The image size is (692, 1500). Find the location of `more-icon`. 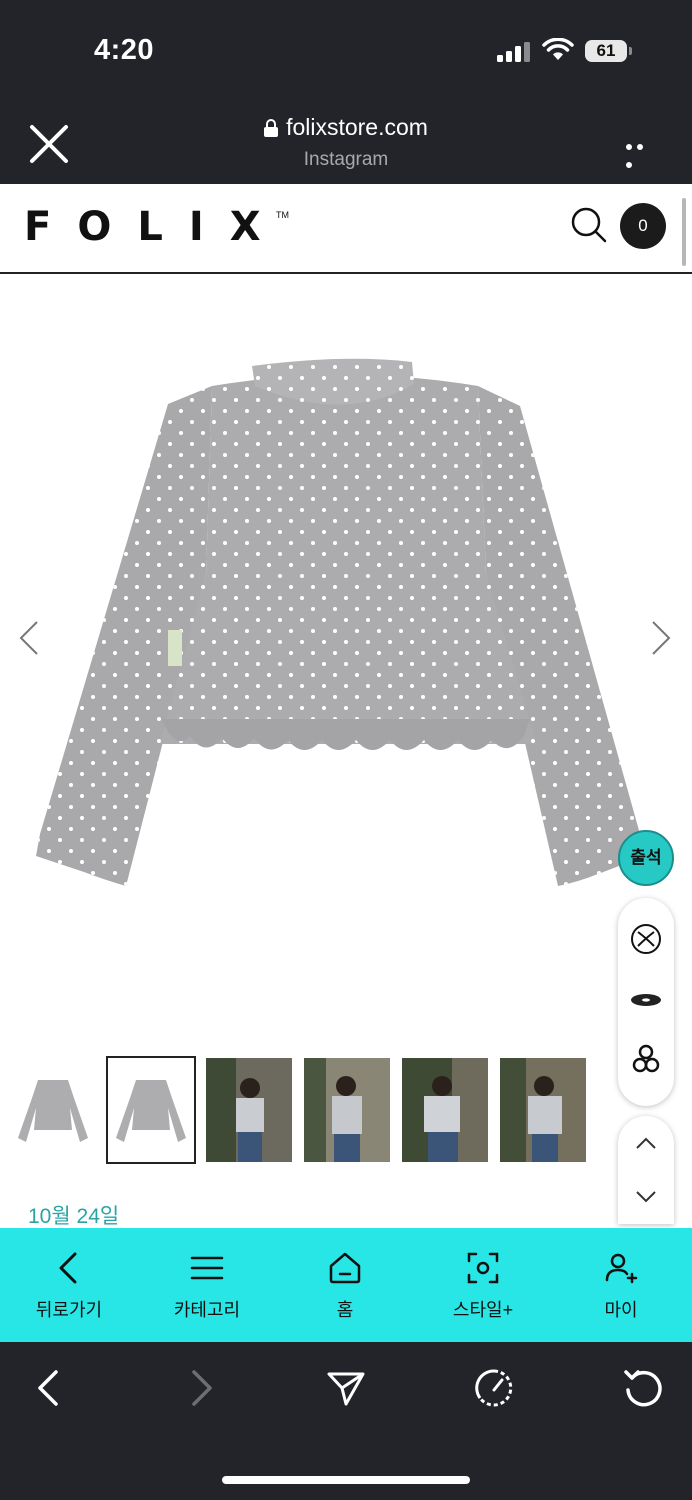

more-icon is located at coordinates (642, 152).